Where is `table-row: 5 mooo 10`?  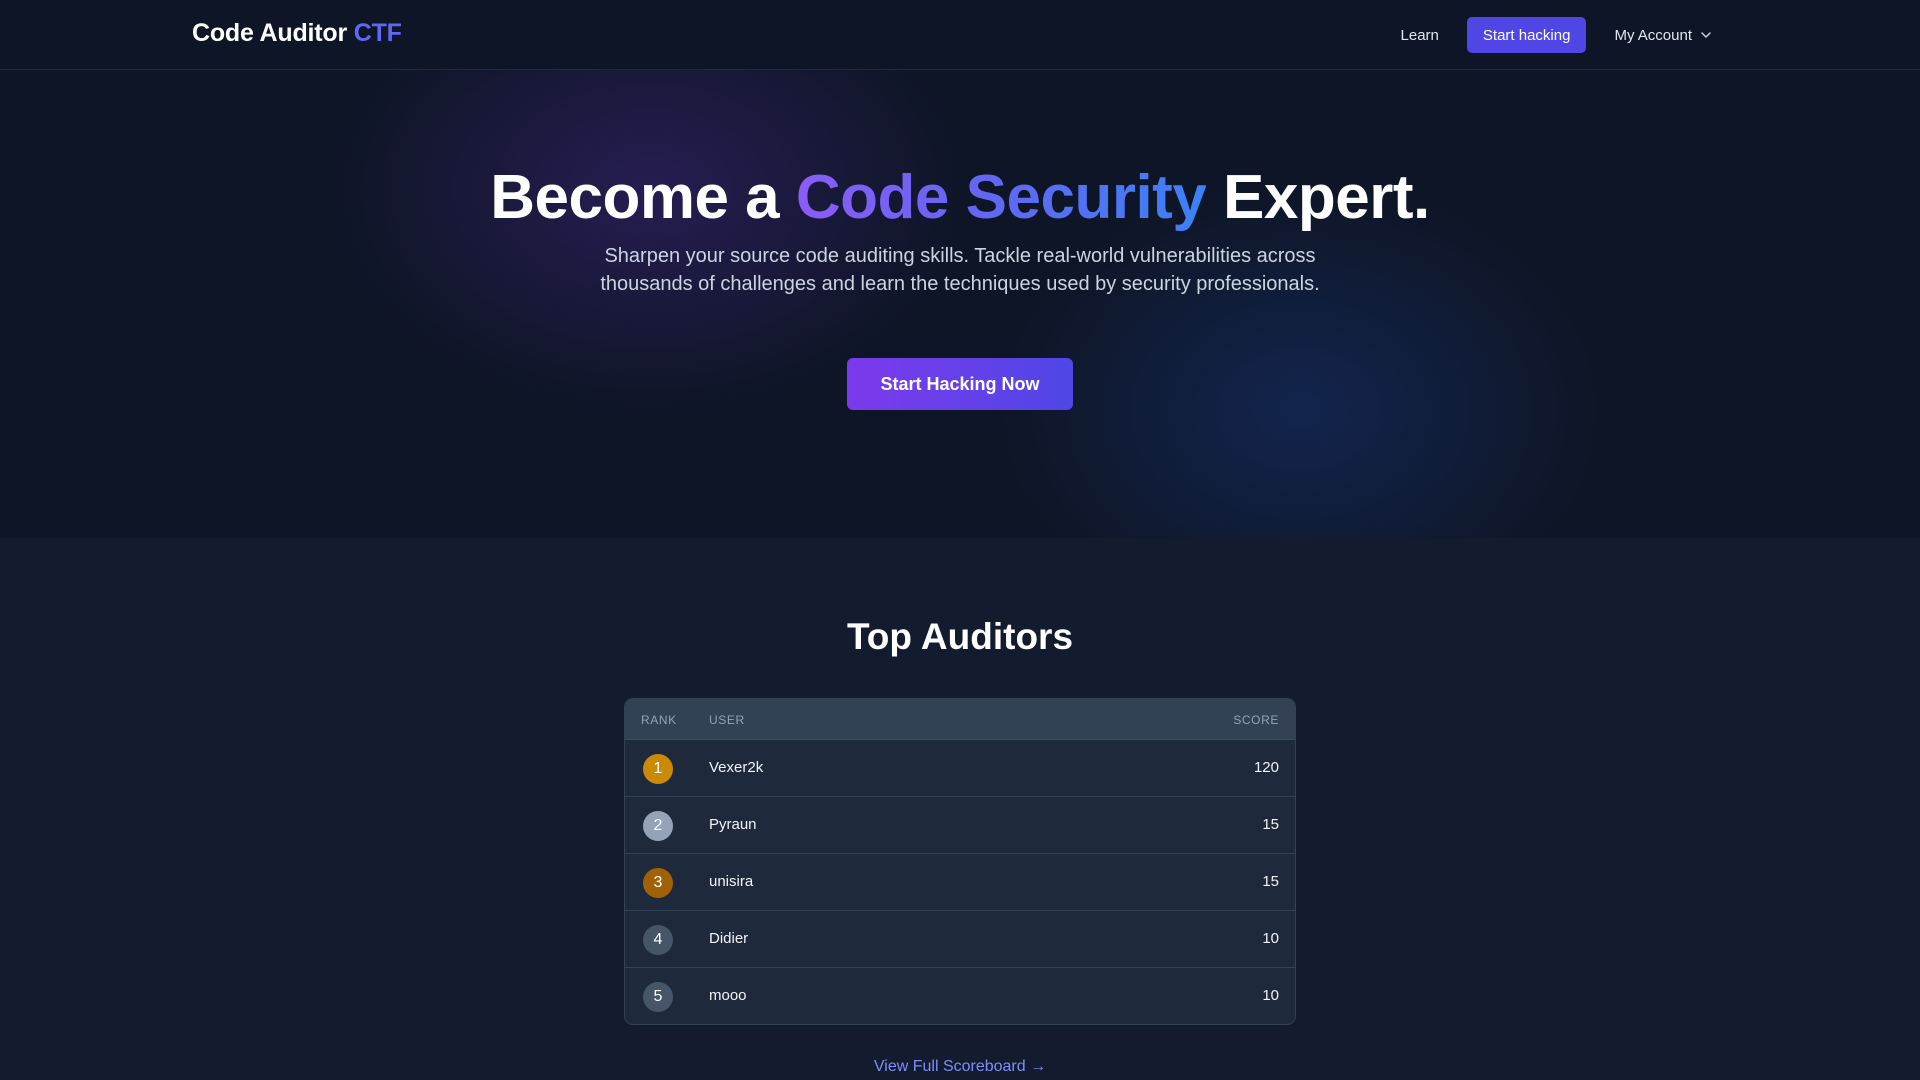 table-row: 5 mooo 10 is located at coordinates (960, 996).